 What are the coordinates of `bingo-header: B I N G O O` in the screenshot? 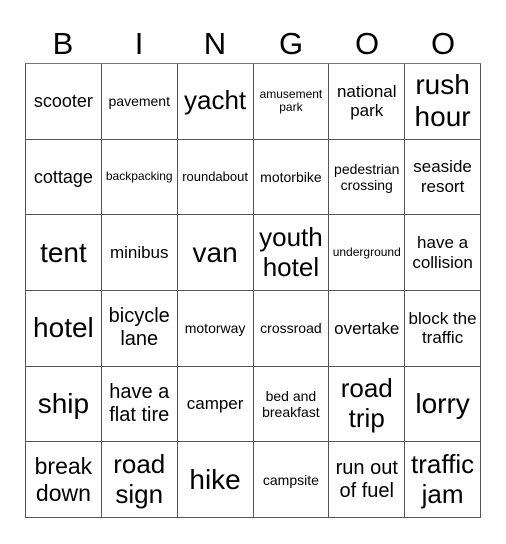 It's located at (253, 44).